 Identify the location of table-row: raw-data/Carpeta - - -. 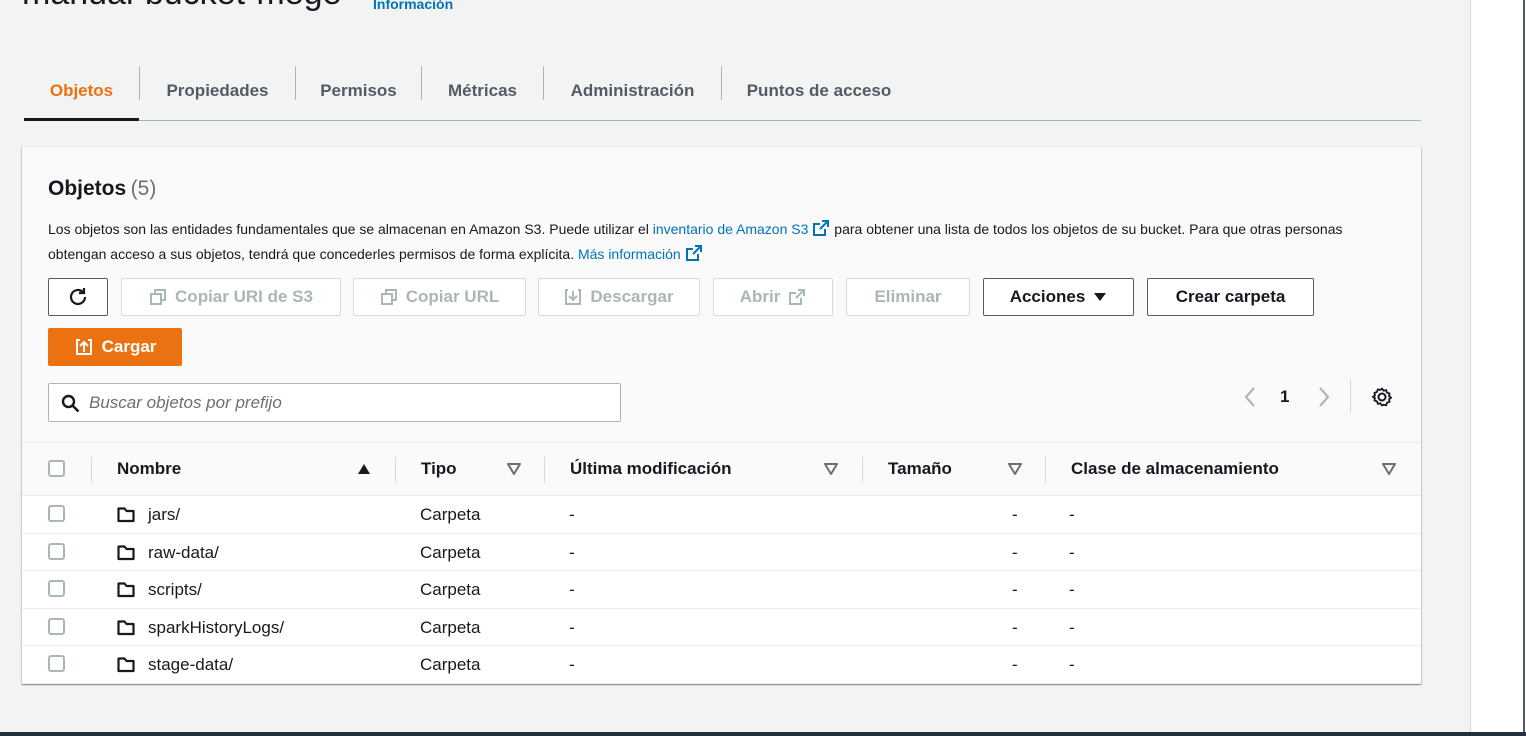
(721, 552).